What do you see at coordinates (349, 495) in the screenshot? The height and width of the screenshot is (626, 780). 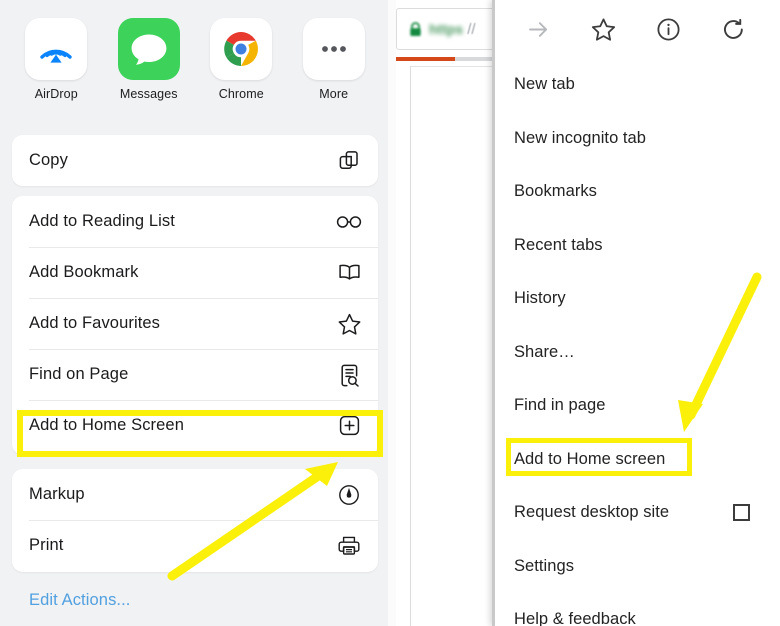 I see `markup-pen-icon` at bounding box center [349, 495].